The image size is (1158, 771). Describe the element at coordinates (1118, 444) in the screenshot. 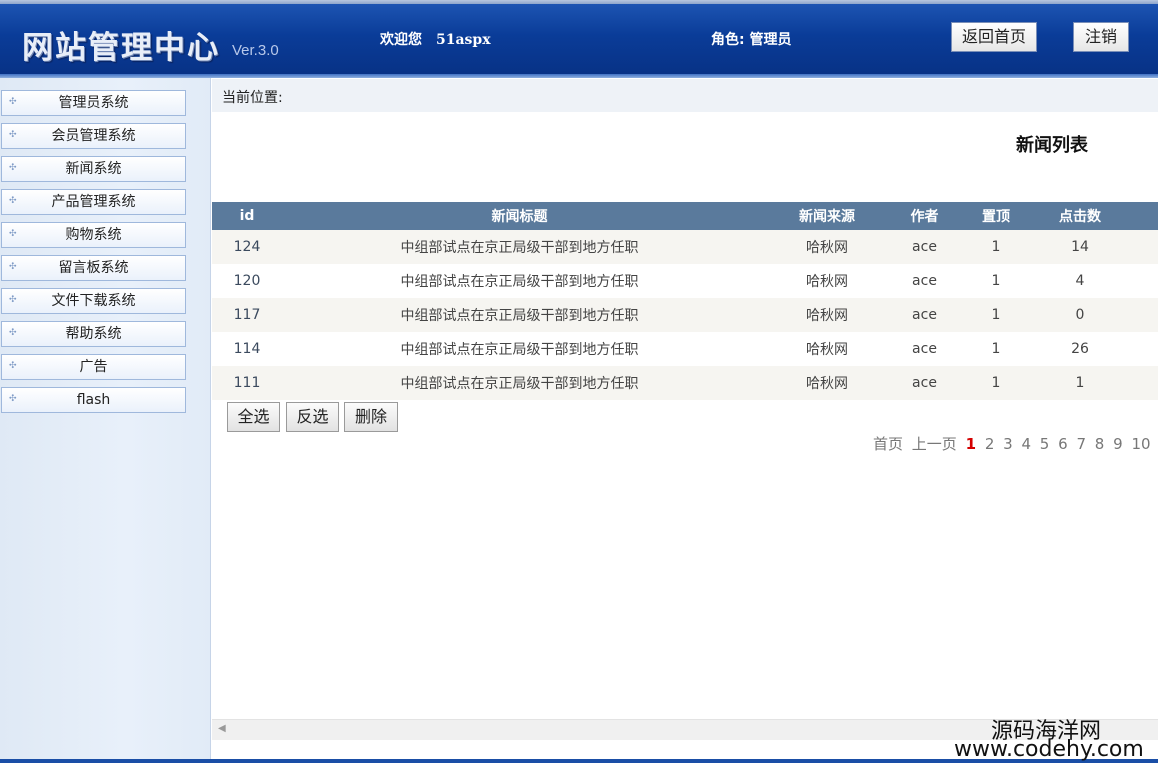

I see `pager-page-link: 9` at that location.